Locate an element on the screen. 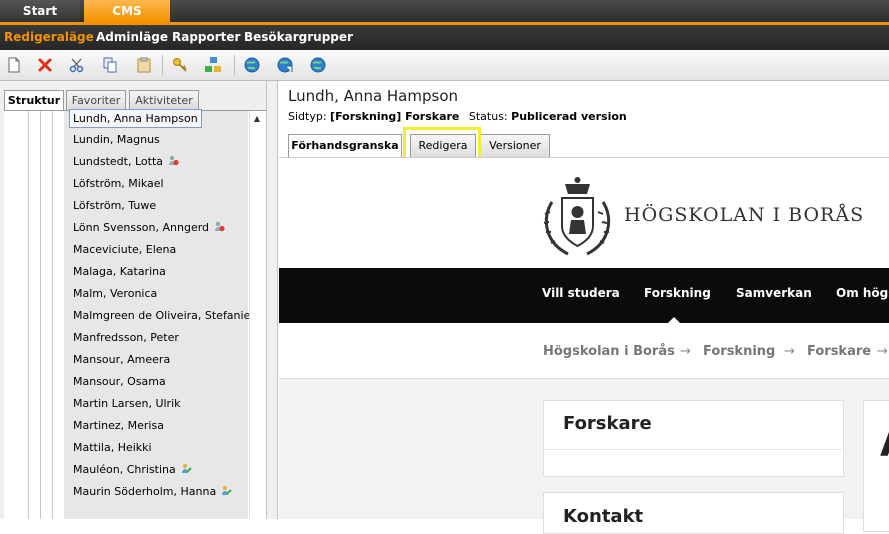 This screenshot has height=534, width=889. tree-item: Lundin, Magnus is located at coordinates (116, 140).